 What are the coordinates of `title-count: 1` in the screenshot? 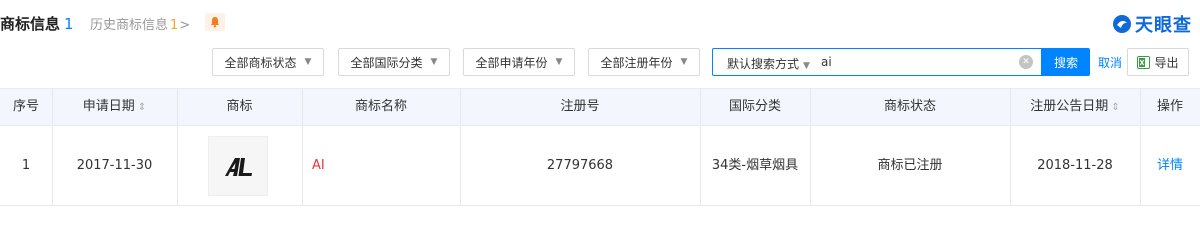 It's located at (69, 24).